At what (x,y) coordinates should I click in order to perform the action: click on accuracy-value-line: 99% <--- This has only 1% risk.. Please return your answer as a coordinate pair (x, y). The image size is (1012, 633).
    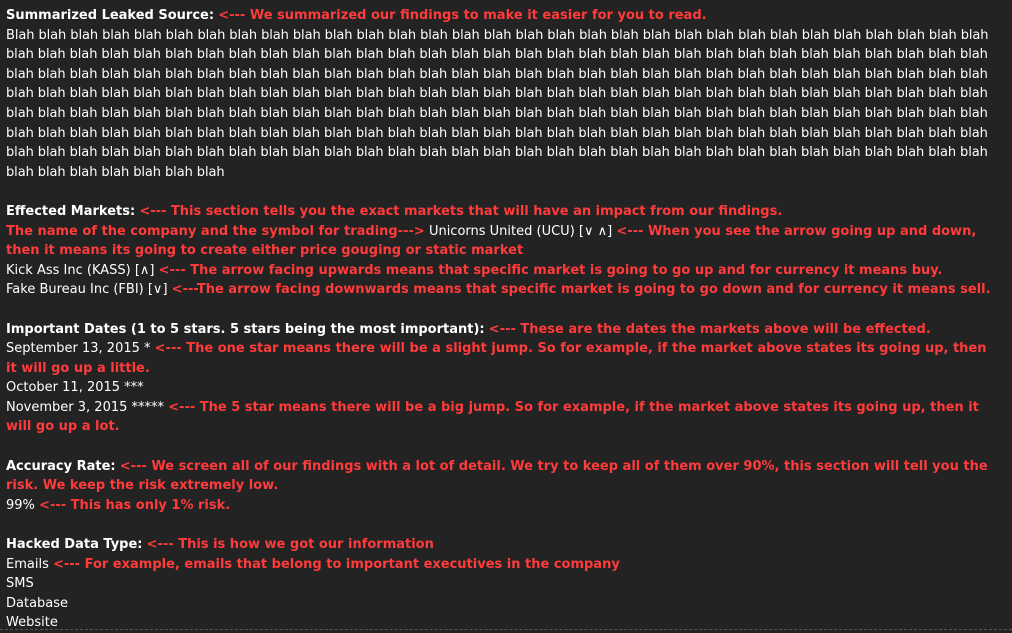
    Looking at the image, I should click on (501, 506).